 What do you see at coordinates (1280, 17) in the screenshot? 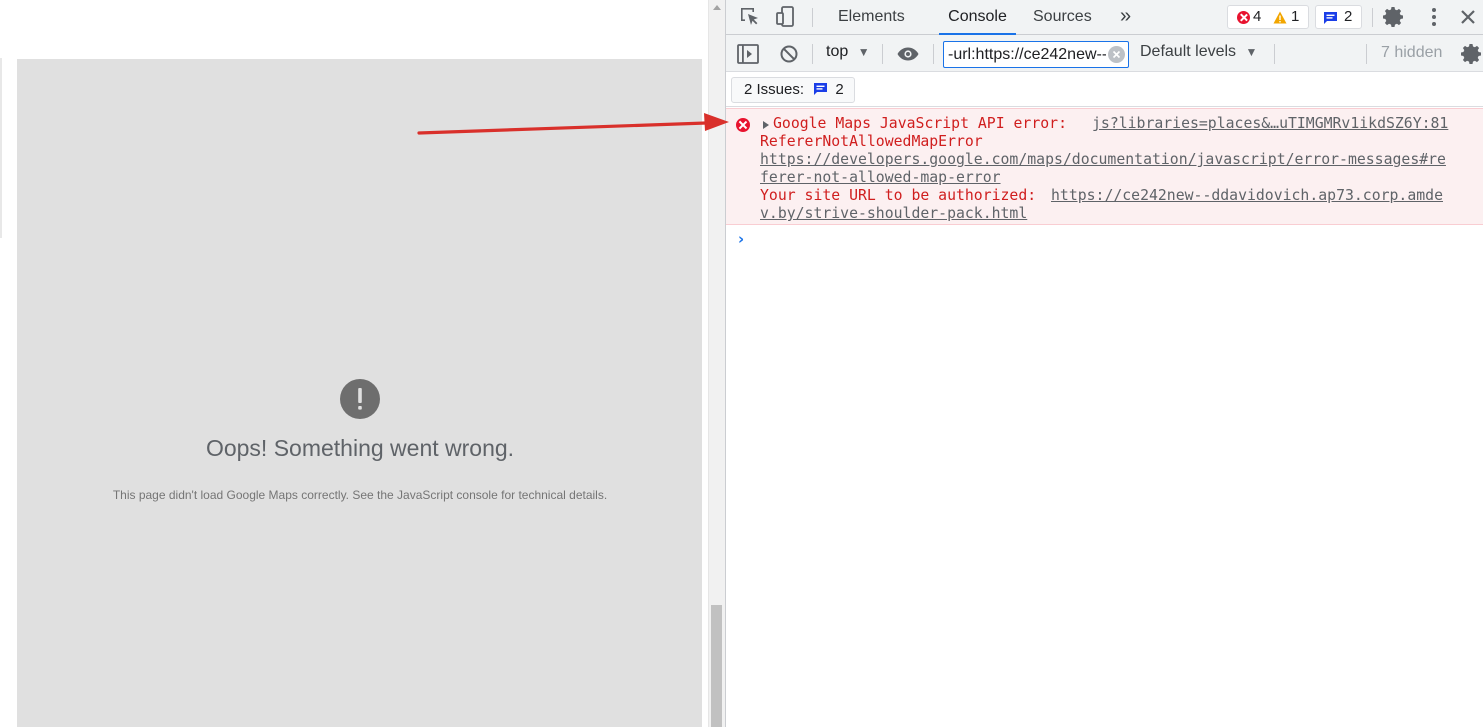
I see `warning-icon` at bounding box center [1280, 17].